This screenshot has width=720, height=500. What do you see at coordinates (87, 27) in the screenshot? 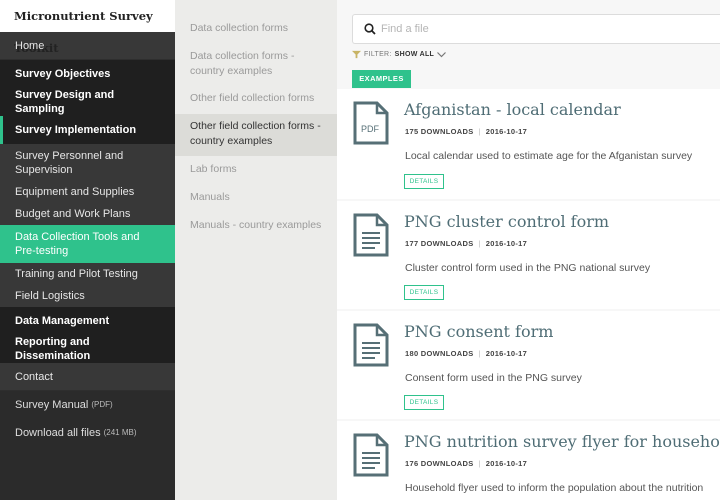
I see `site-logo: Micronutrient Survey Toolkit` at bounding box center [87, 27].